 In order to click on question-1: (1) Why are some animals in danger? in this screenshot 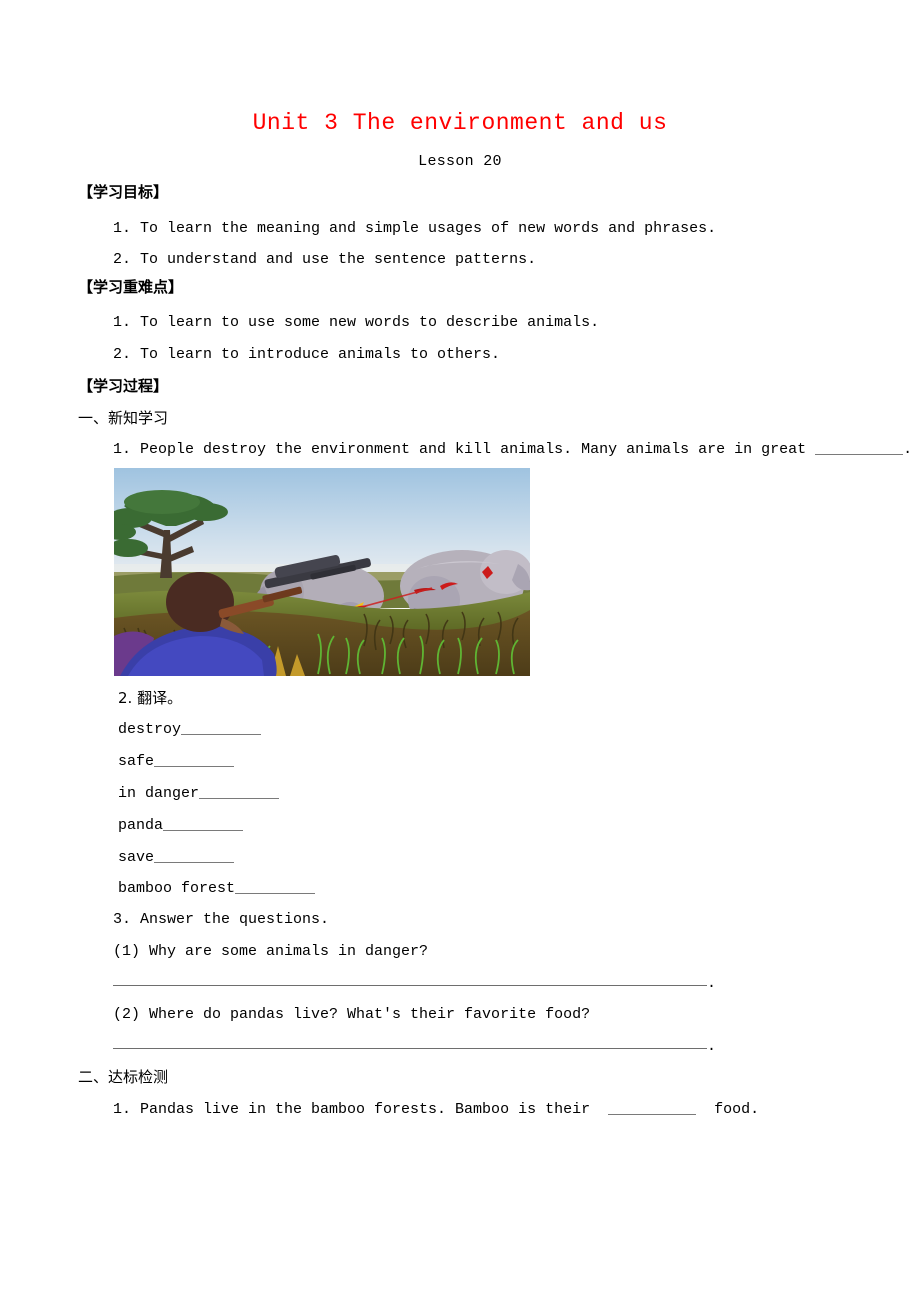, I will do `click(271, 951)`.